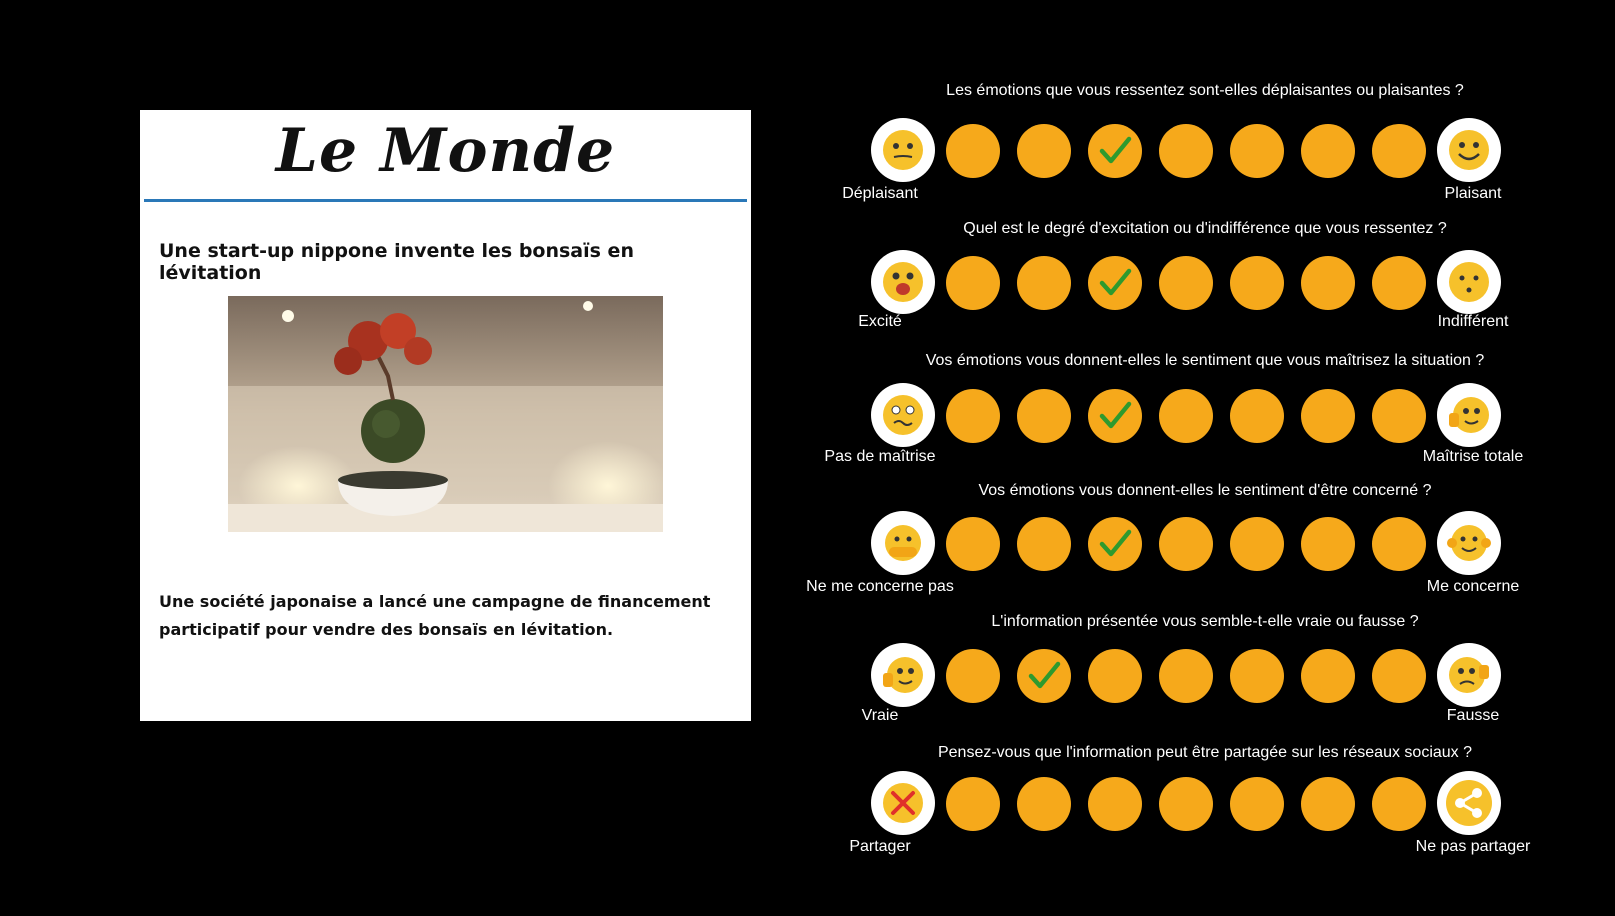  What do you see at coordinates (1473, 715) in the screenshot?
I see `scale-right-label: Fausse` at bounding box center [1473, 715].